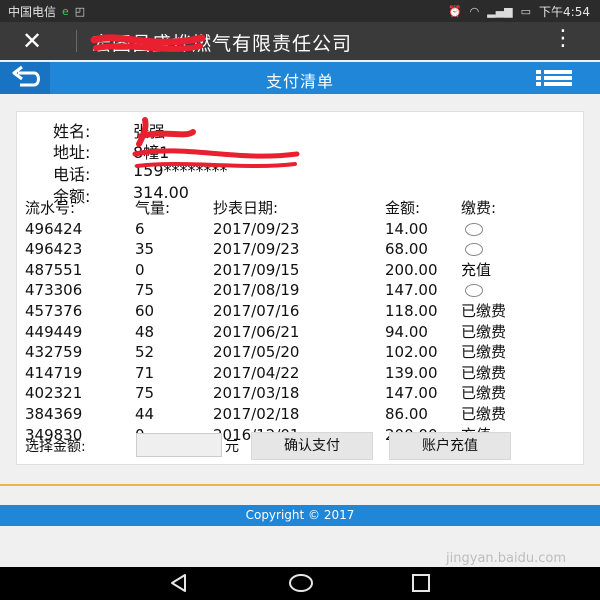 This screenshot has height=600, width=600. I want to click on clock: 下午4:54, so click(564, 12).